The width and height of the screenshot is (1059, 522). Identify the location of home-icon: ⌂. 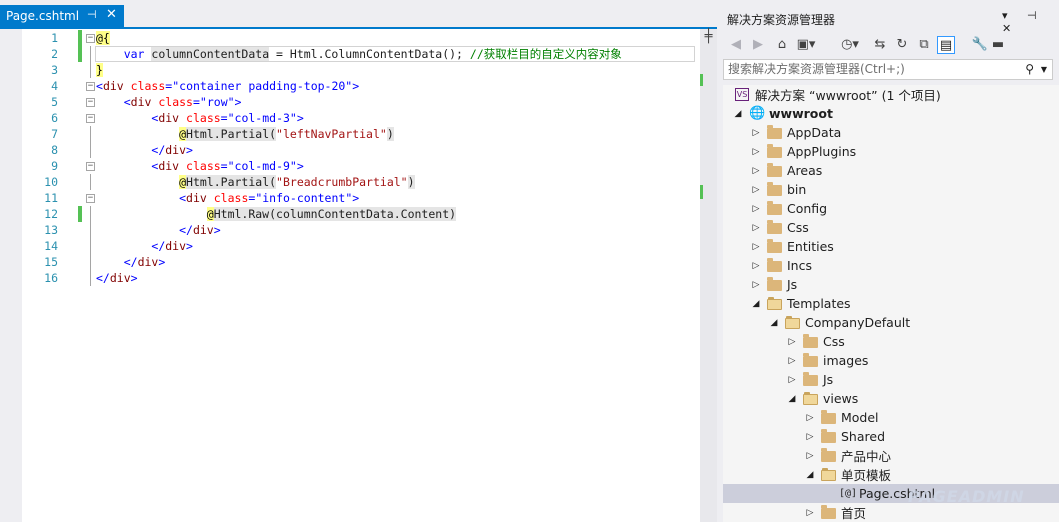
(782, 45).